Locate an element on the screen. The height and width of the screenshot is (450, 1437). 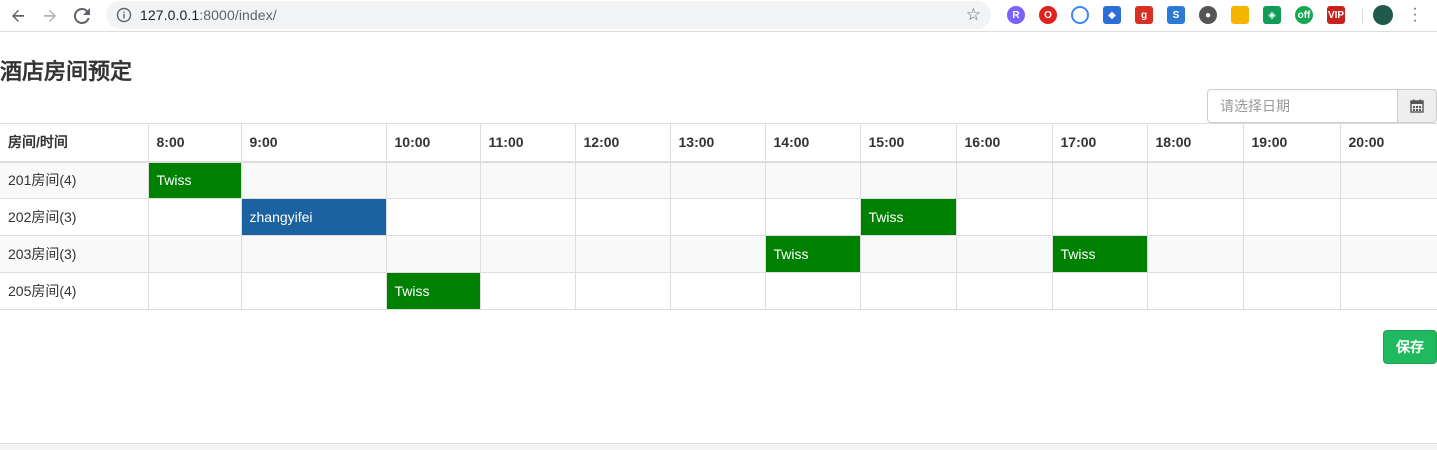
table-row: 202房间(3) zhangyifei Twiss is located at coordinates (718, 217).